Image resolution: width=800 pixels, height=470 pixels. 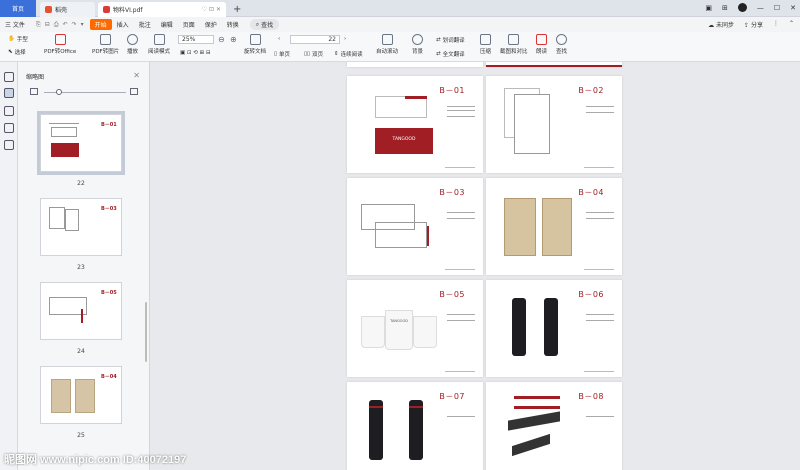 I want to click on more-icon: ⋮, so click(x=776, y=24).